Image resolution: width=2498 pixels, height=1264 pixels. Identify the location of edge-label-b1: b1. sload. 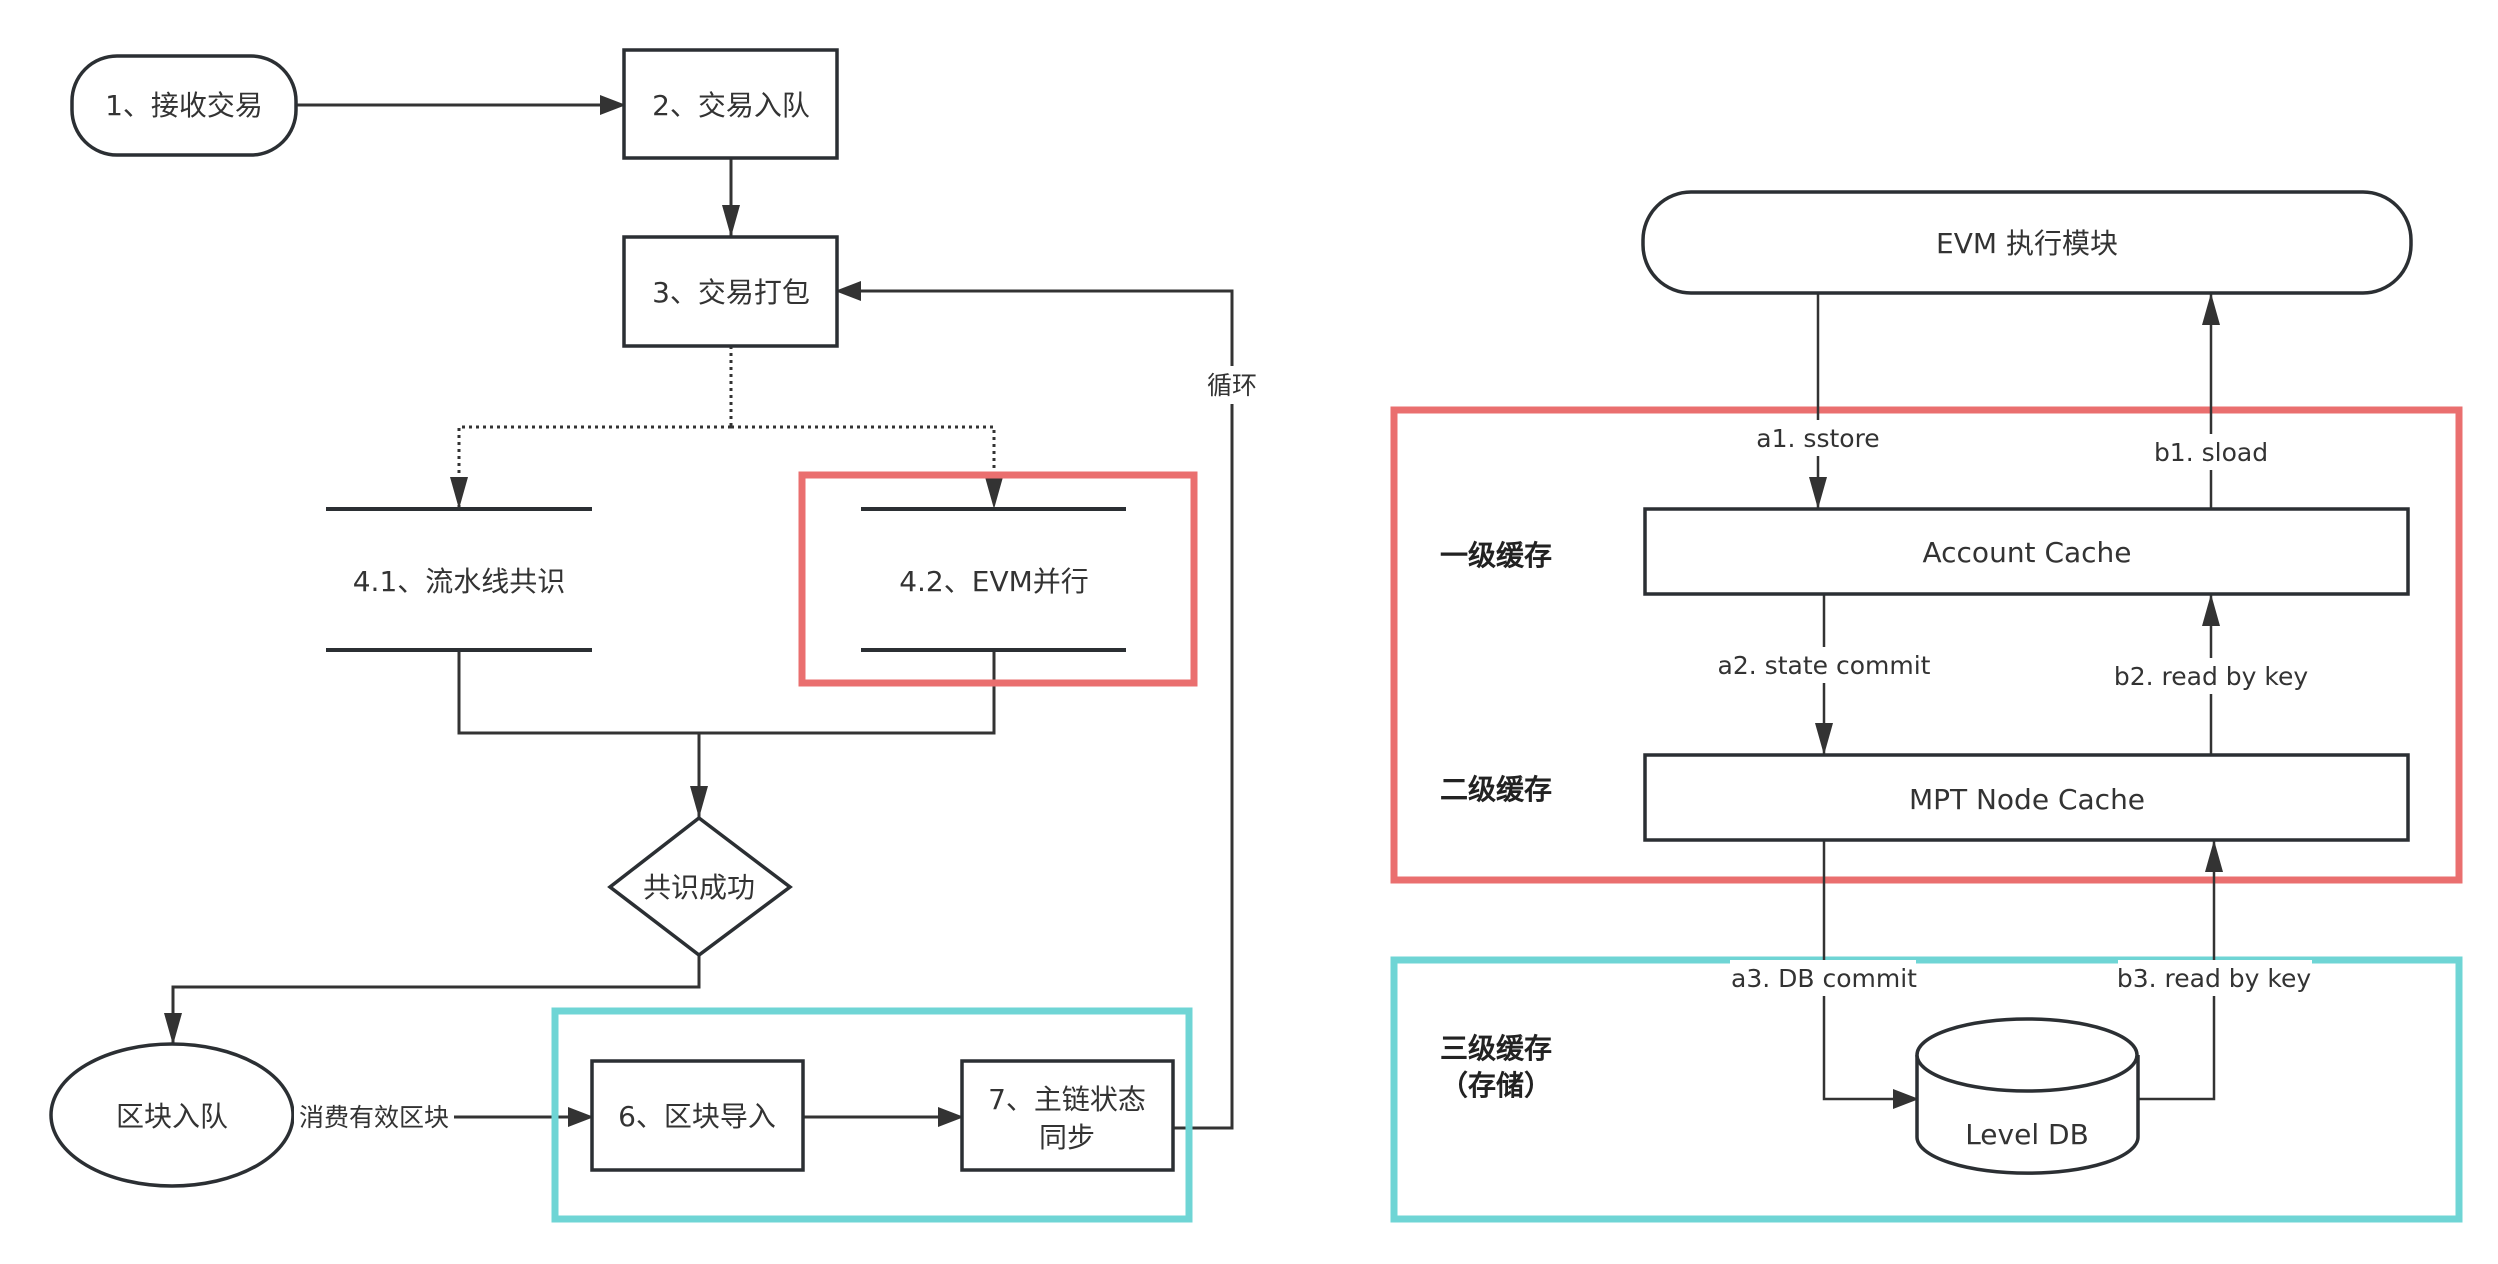
(2211, 452).